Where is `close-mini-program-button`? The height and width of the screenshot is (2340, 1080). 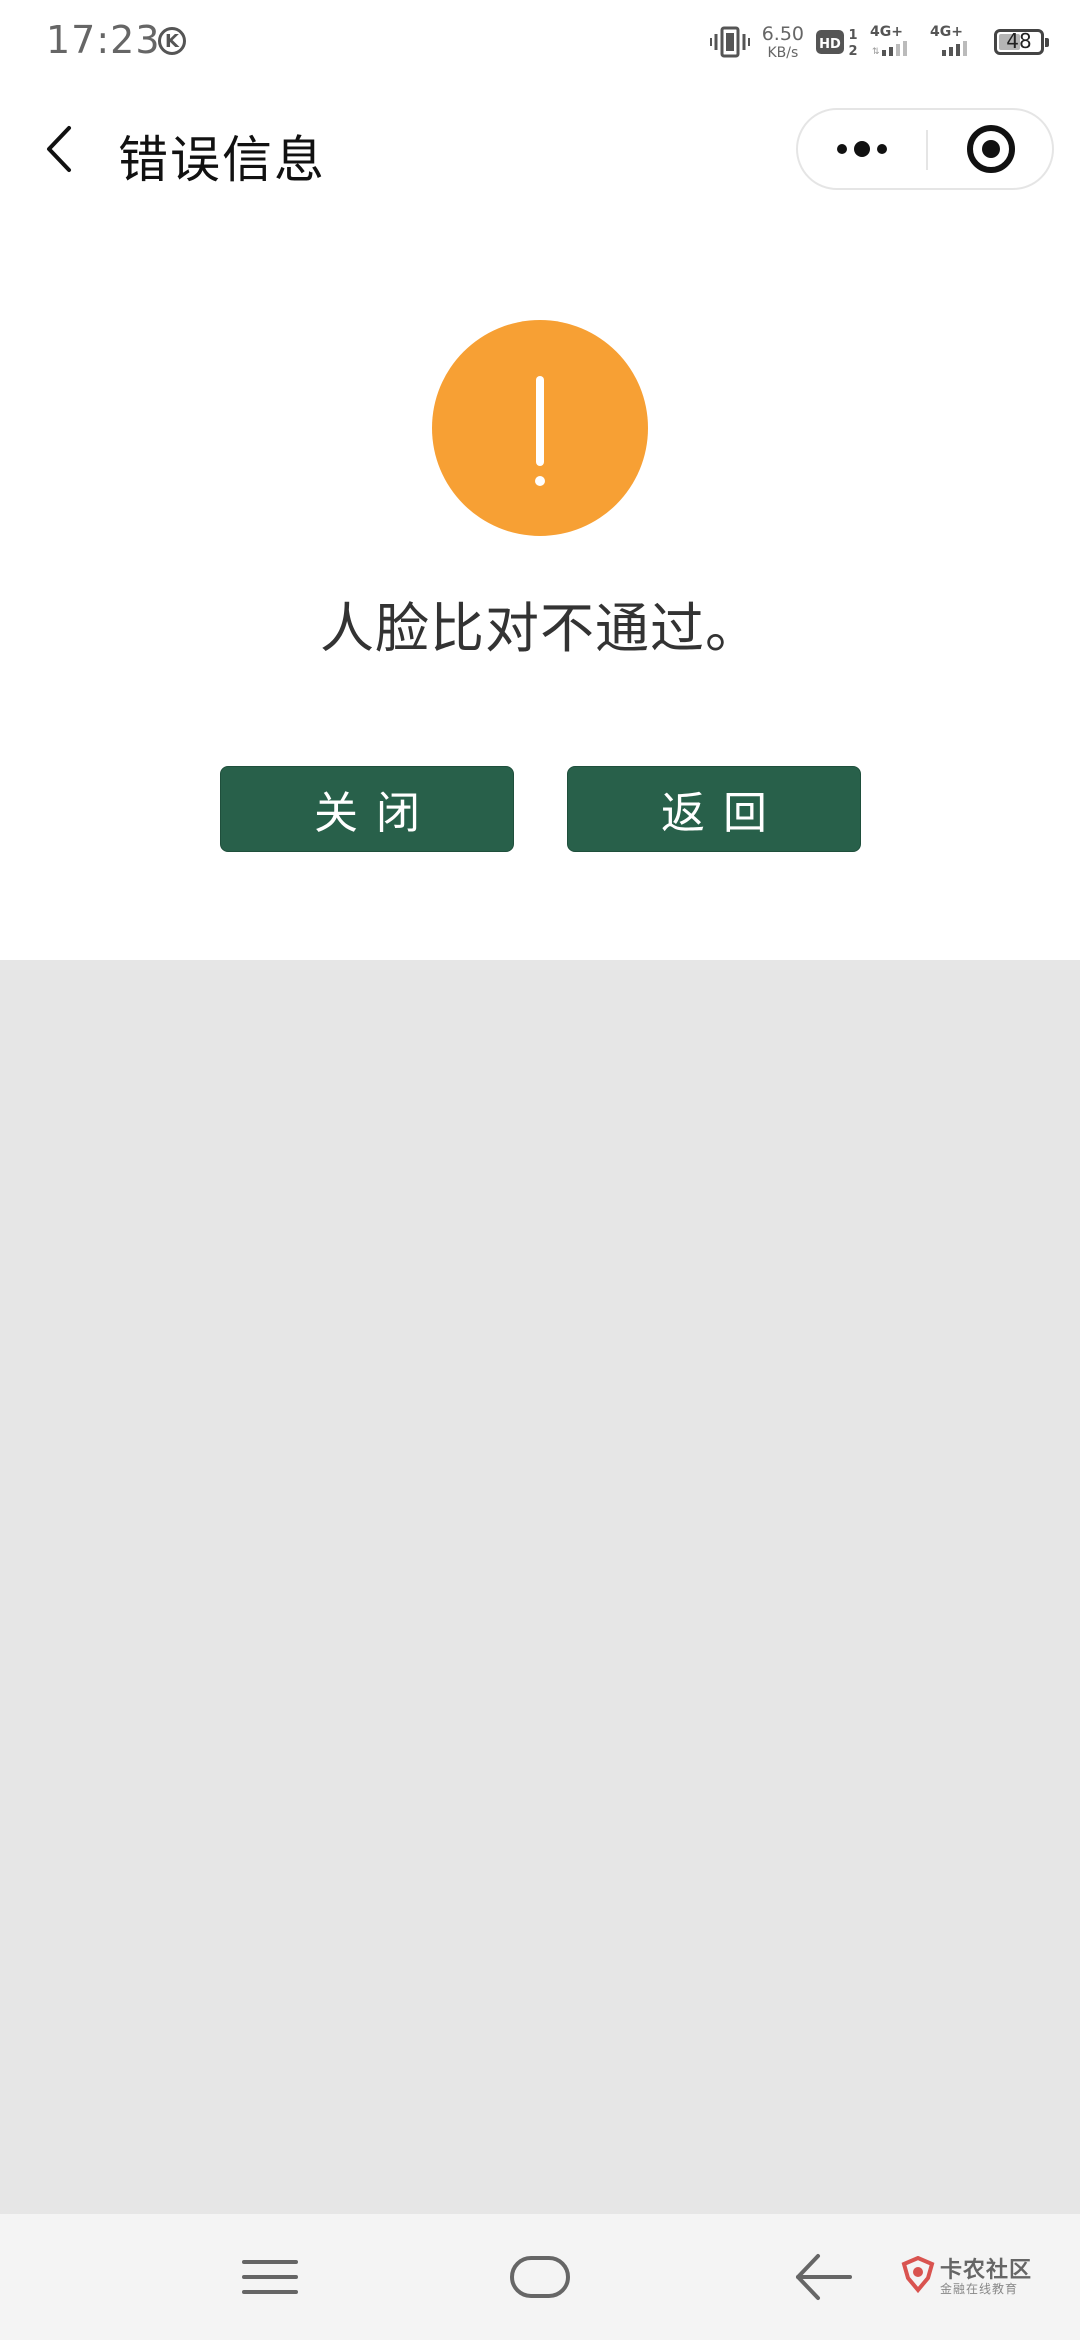 close-mini-program-button is located at coordinates (991, 149).